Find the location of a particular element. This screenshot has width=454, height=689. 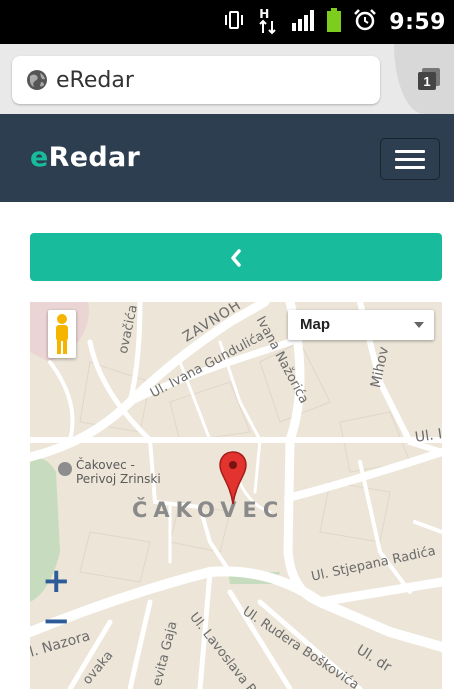

poi-label: Čakovec - Perivoj Zrinski is located at coordinates (109, 472).